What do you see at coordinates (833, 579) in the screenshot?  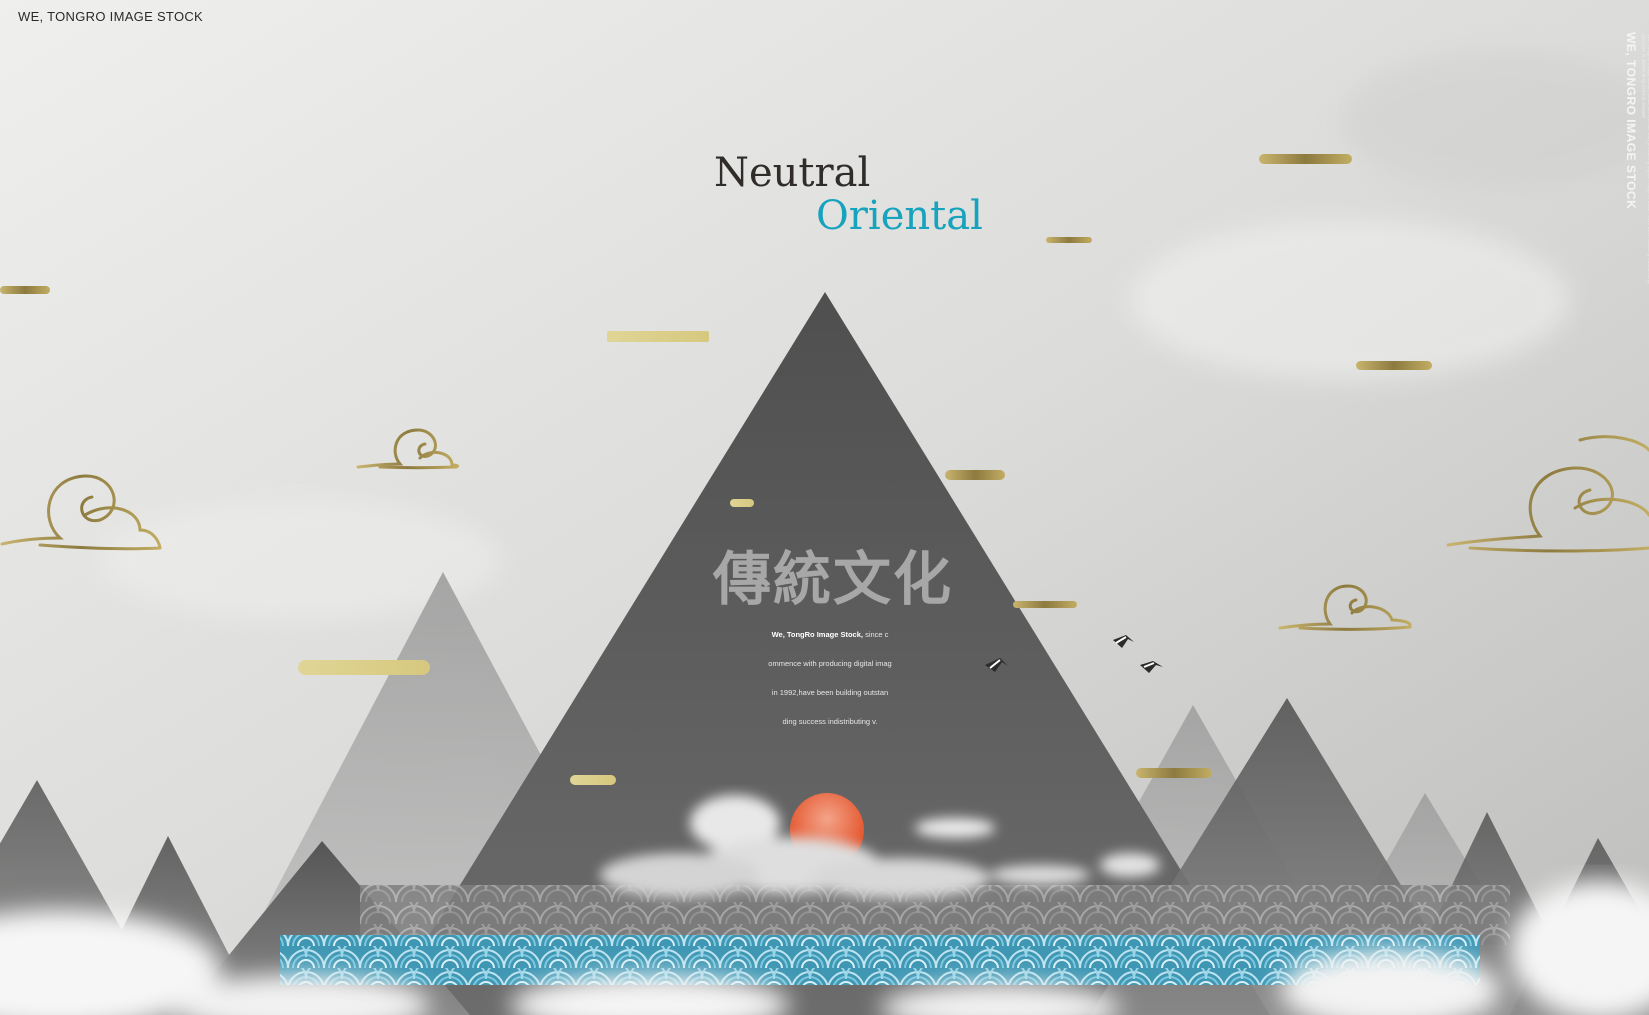 I see `headline-cjk: 傳統文化` at bounding box center [833, 579].